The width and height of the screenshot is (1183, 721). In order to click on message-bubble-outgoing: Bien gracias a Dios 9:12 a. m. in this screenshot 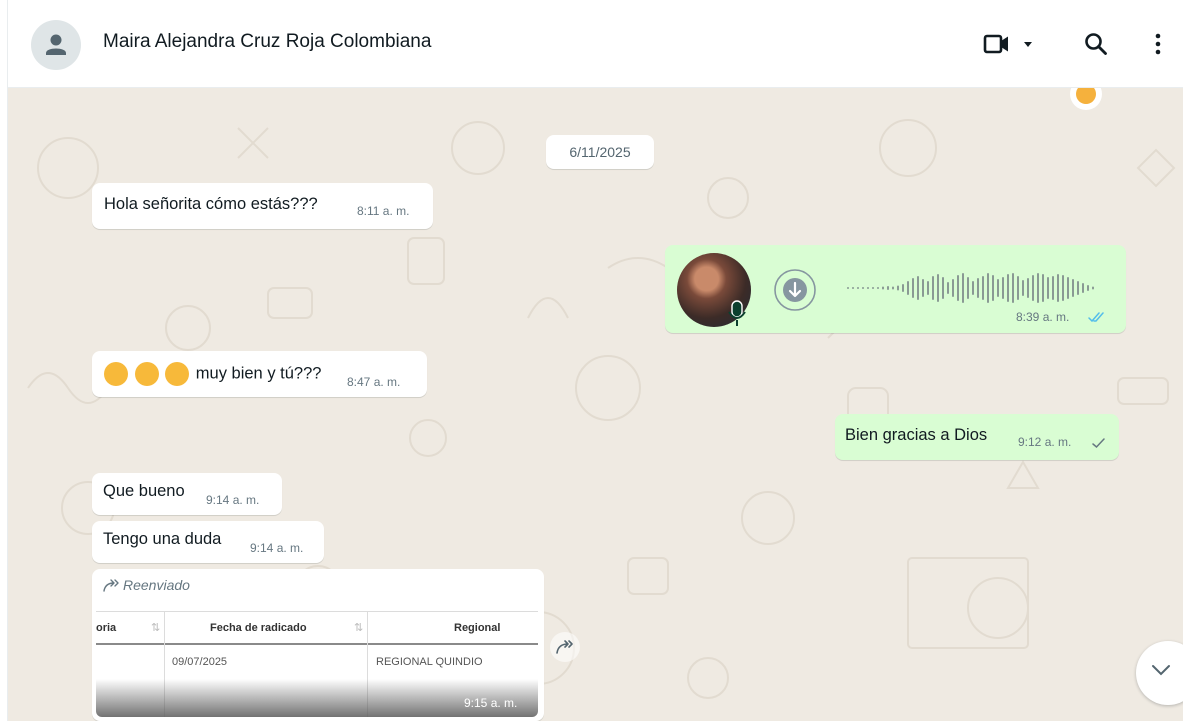, I will do `click(977, 437)`.